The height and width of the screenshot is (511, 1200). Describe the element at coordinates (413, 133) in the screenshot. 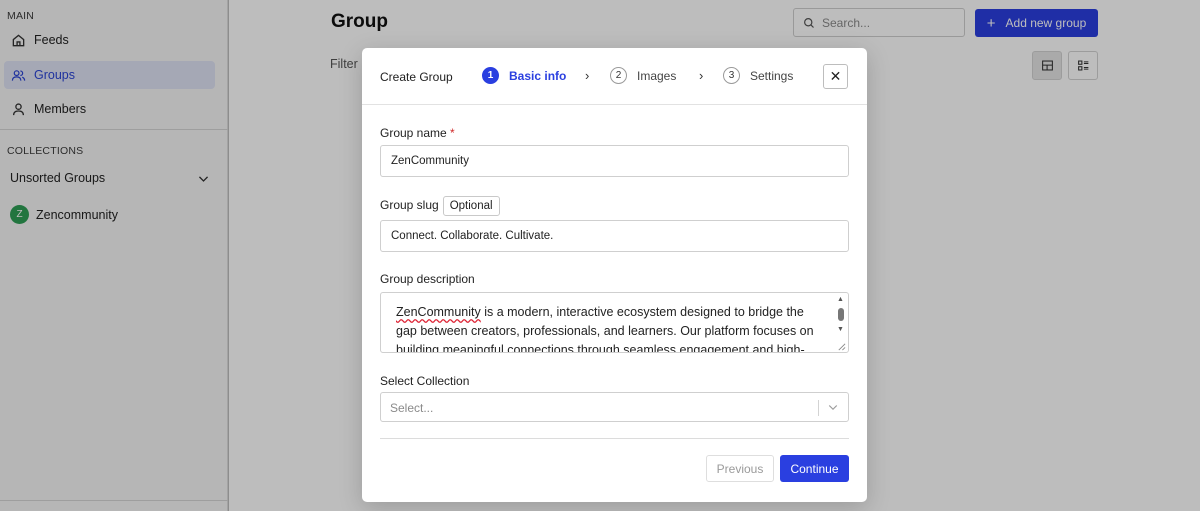

I see `group-name-label-text: Group name` at that location.